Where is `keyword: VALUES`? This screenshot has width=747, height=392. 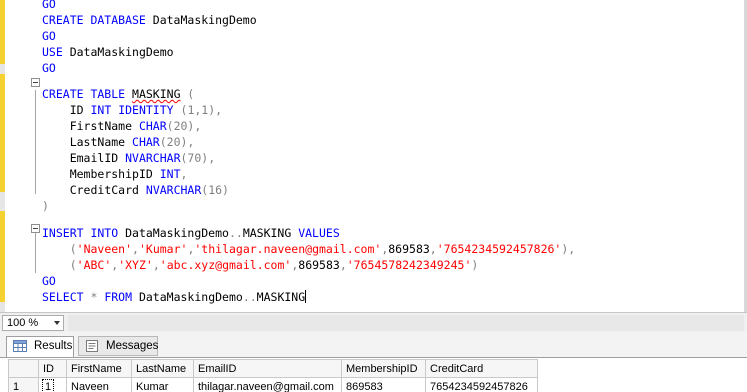 keyword: VALUES is located at coordinates (315, 233).